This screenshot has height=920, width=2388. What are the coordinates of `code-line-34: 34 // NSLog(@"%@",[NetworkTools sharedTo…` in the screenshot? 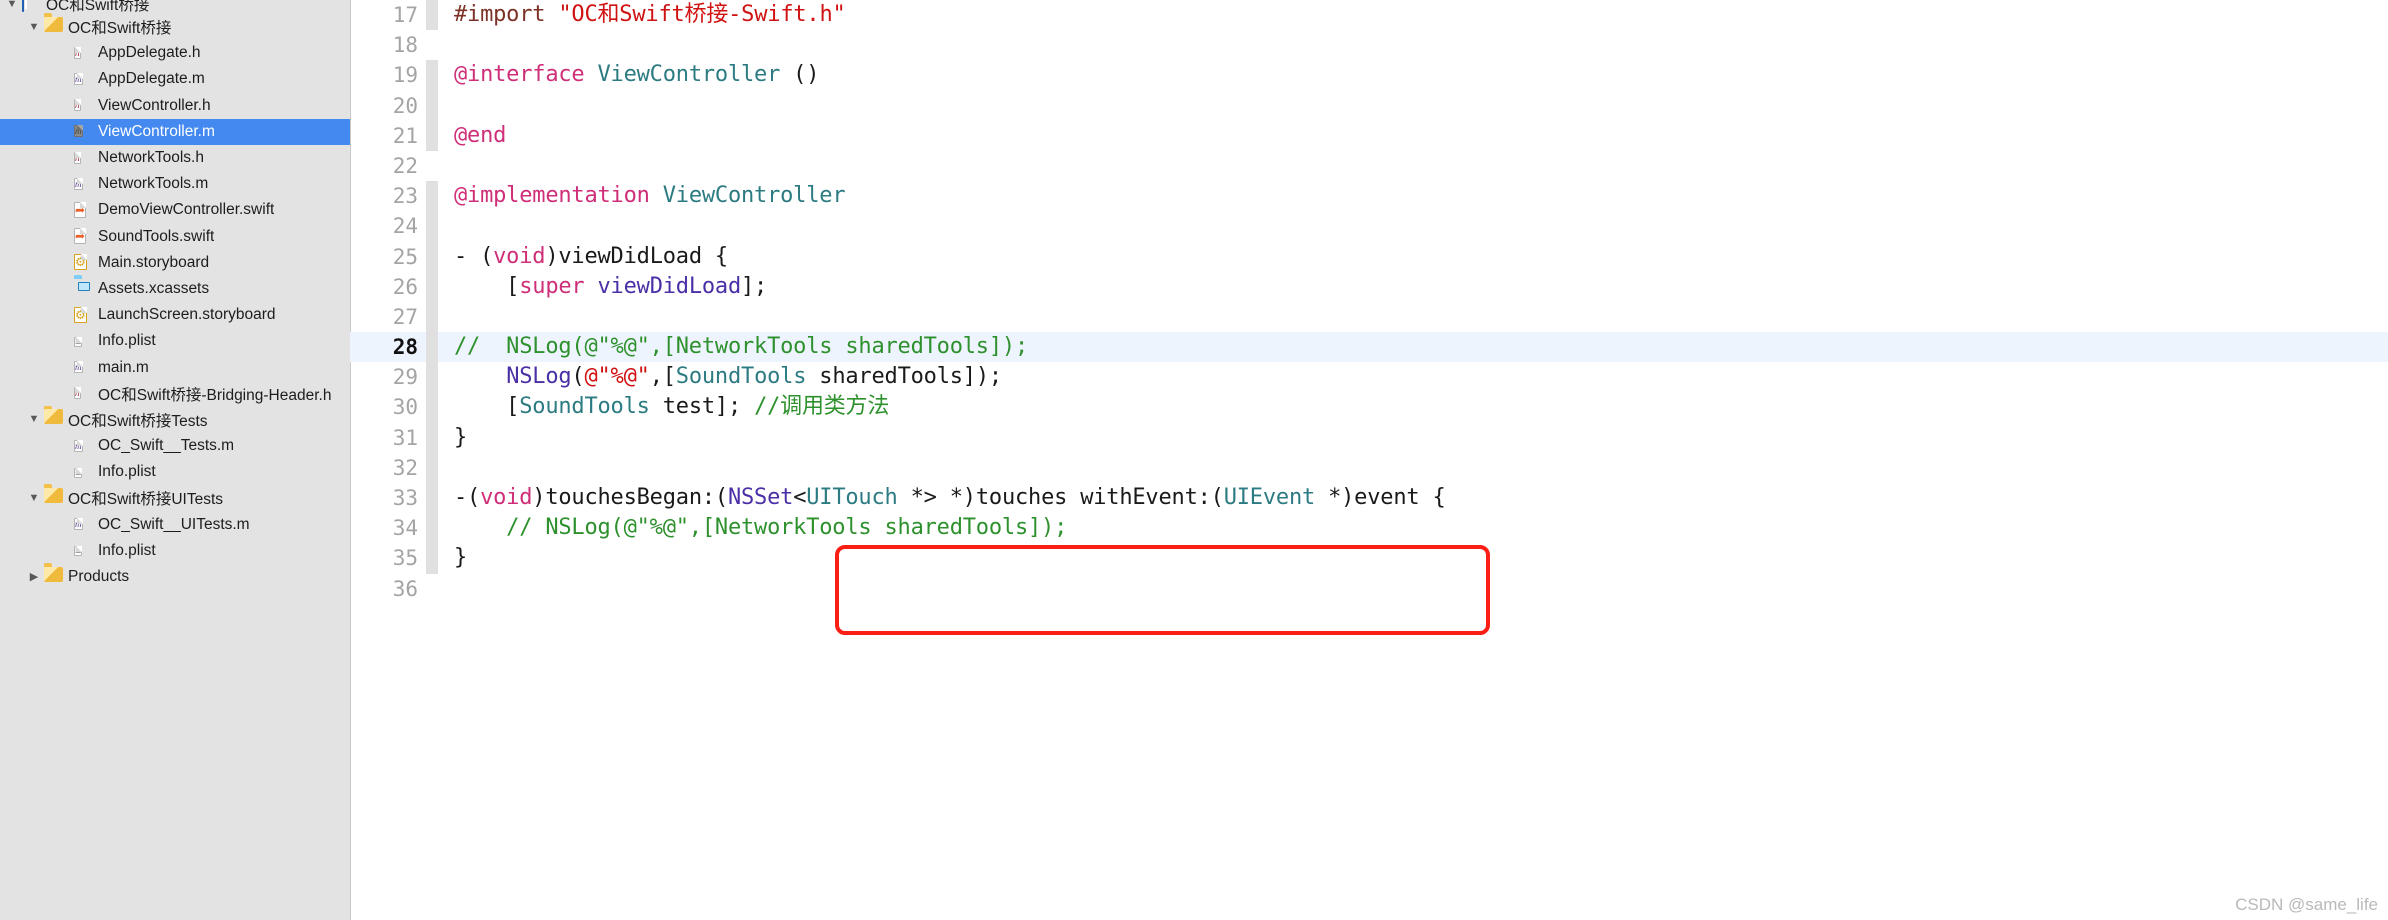 It's located at (1369, 528).